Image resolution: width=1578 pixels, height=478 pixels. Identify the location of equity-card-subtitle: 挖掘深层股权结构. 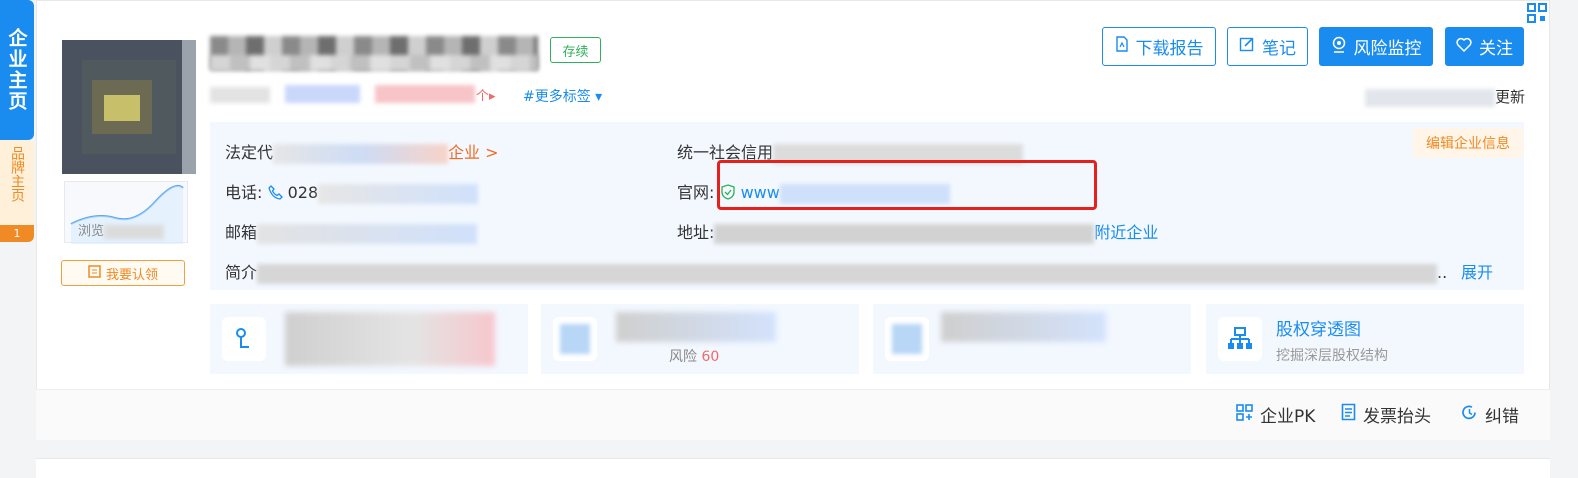
(1332, 356).